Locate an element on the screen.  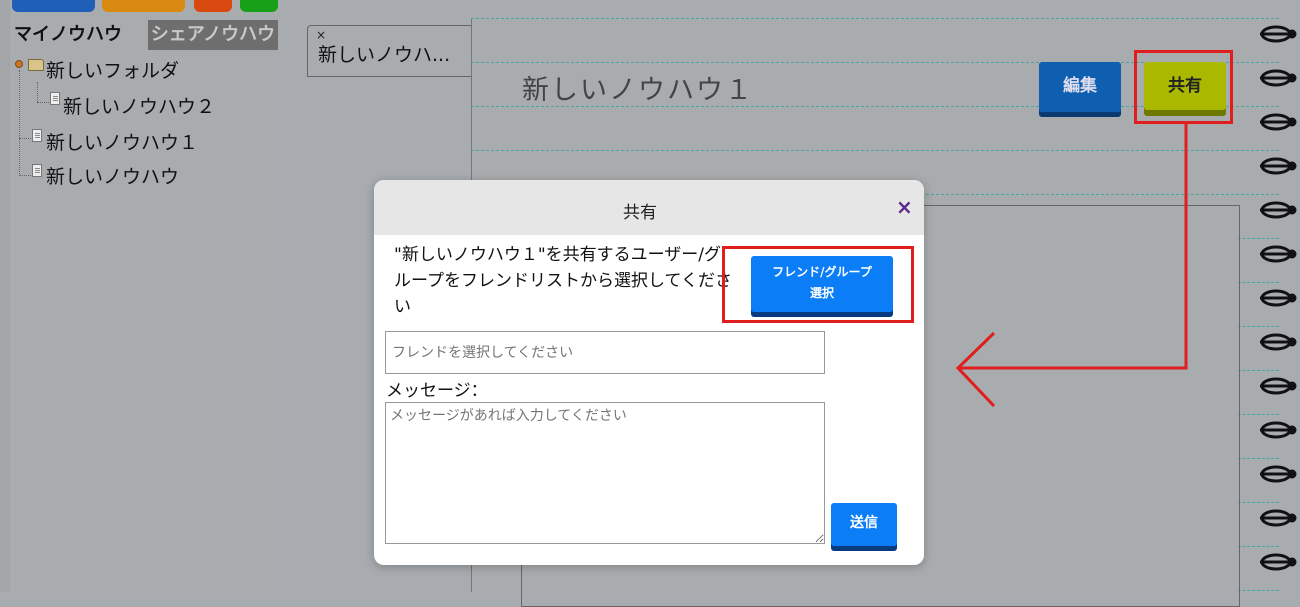
toolbar-button-green is located at coordinates (259, 6).